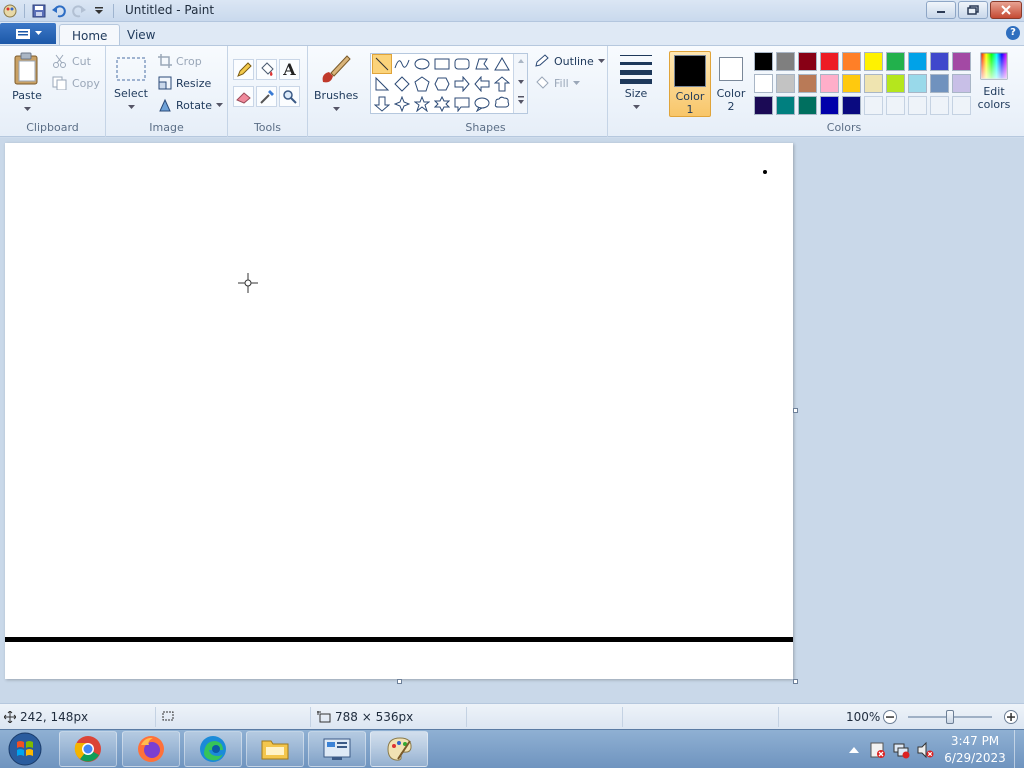  What do you see at coordinates (442, 104) in the screenshot?
I see `six-point-star-shape-icon` at bounding box center [442, 104].